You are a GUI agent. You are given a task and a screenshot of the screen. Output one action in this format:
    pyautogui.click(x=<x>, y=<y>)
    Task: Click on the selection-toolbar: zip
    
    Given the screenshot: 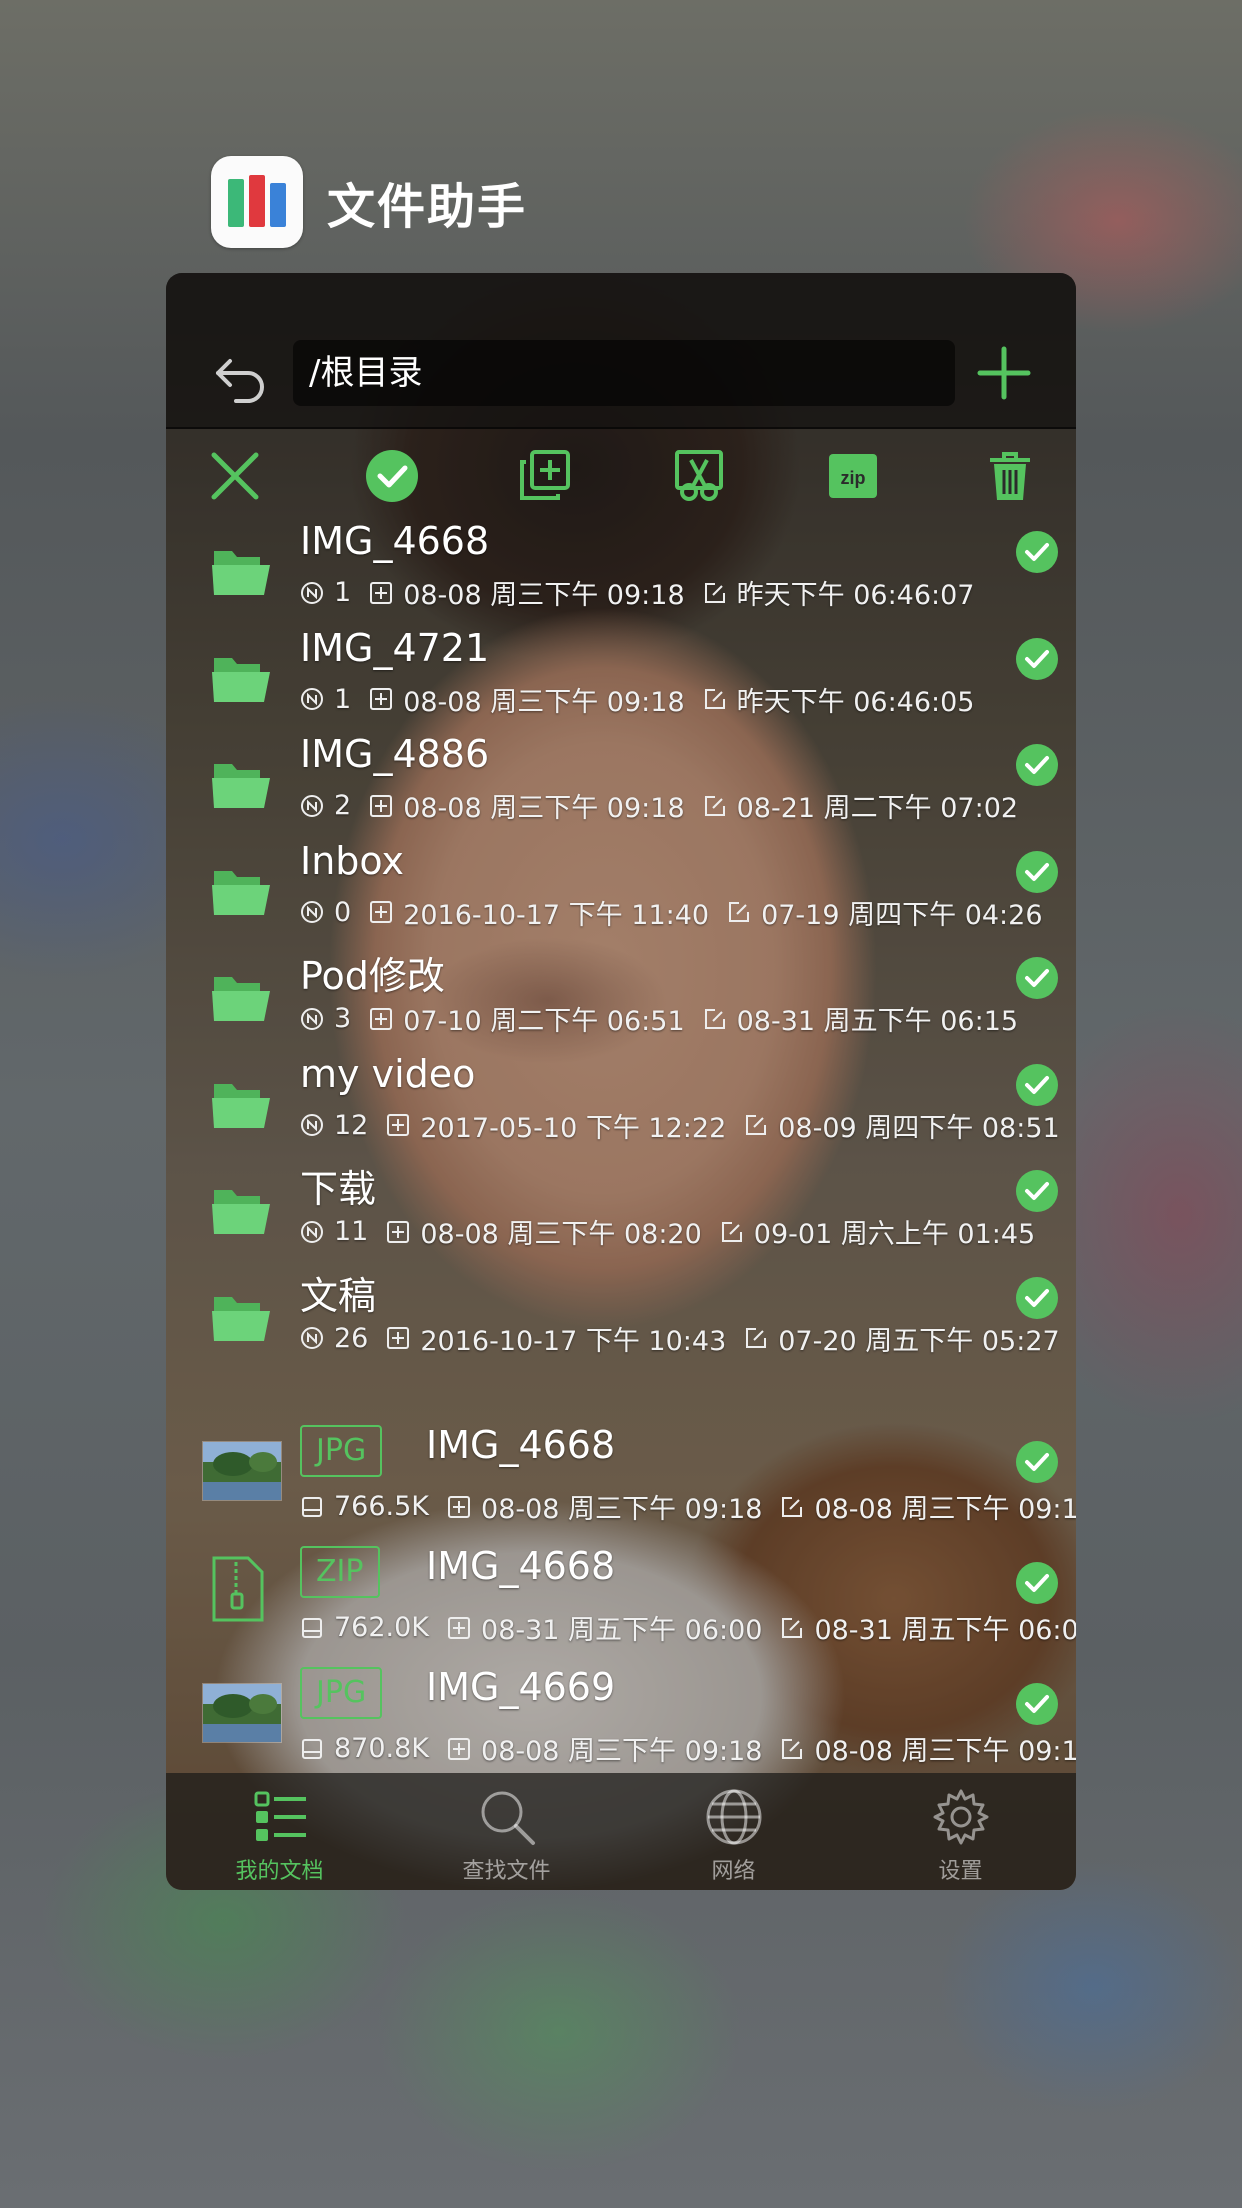 What is the action you would take?
    pyautogui.click(x=621, y=476)
    